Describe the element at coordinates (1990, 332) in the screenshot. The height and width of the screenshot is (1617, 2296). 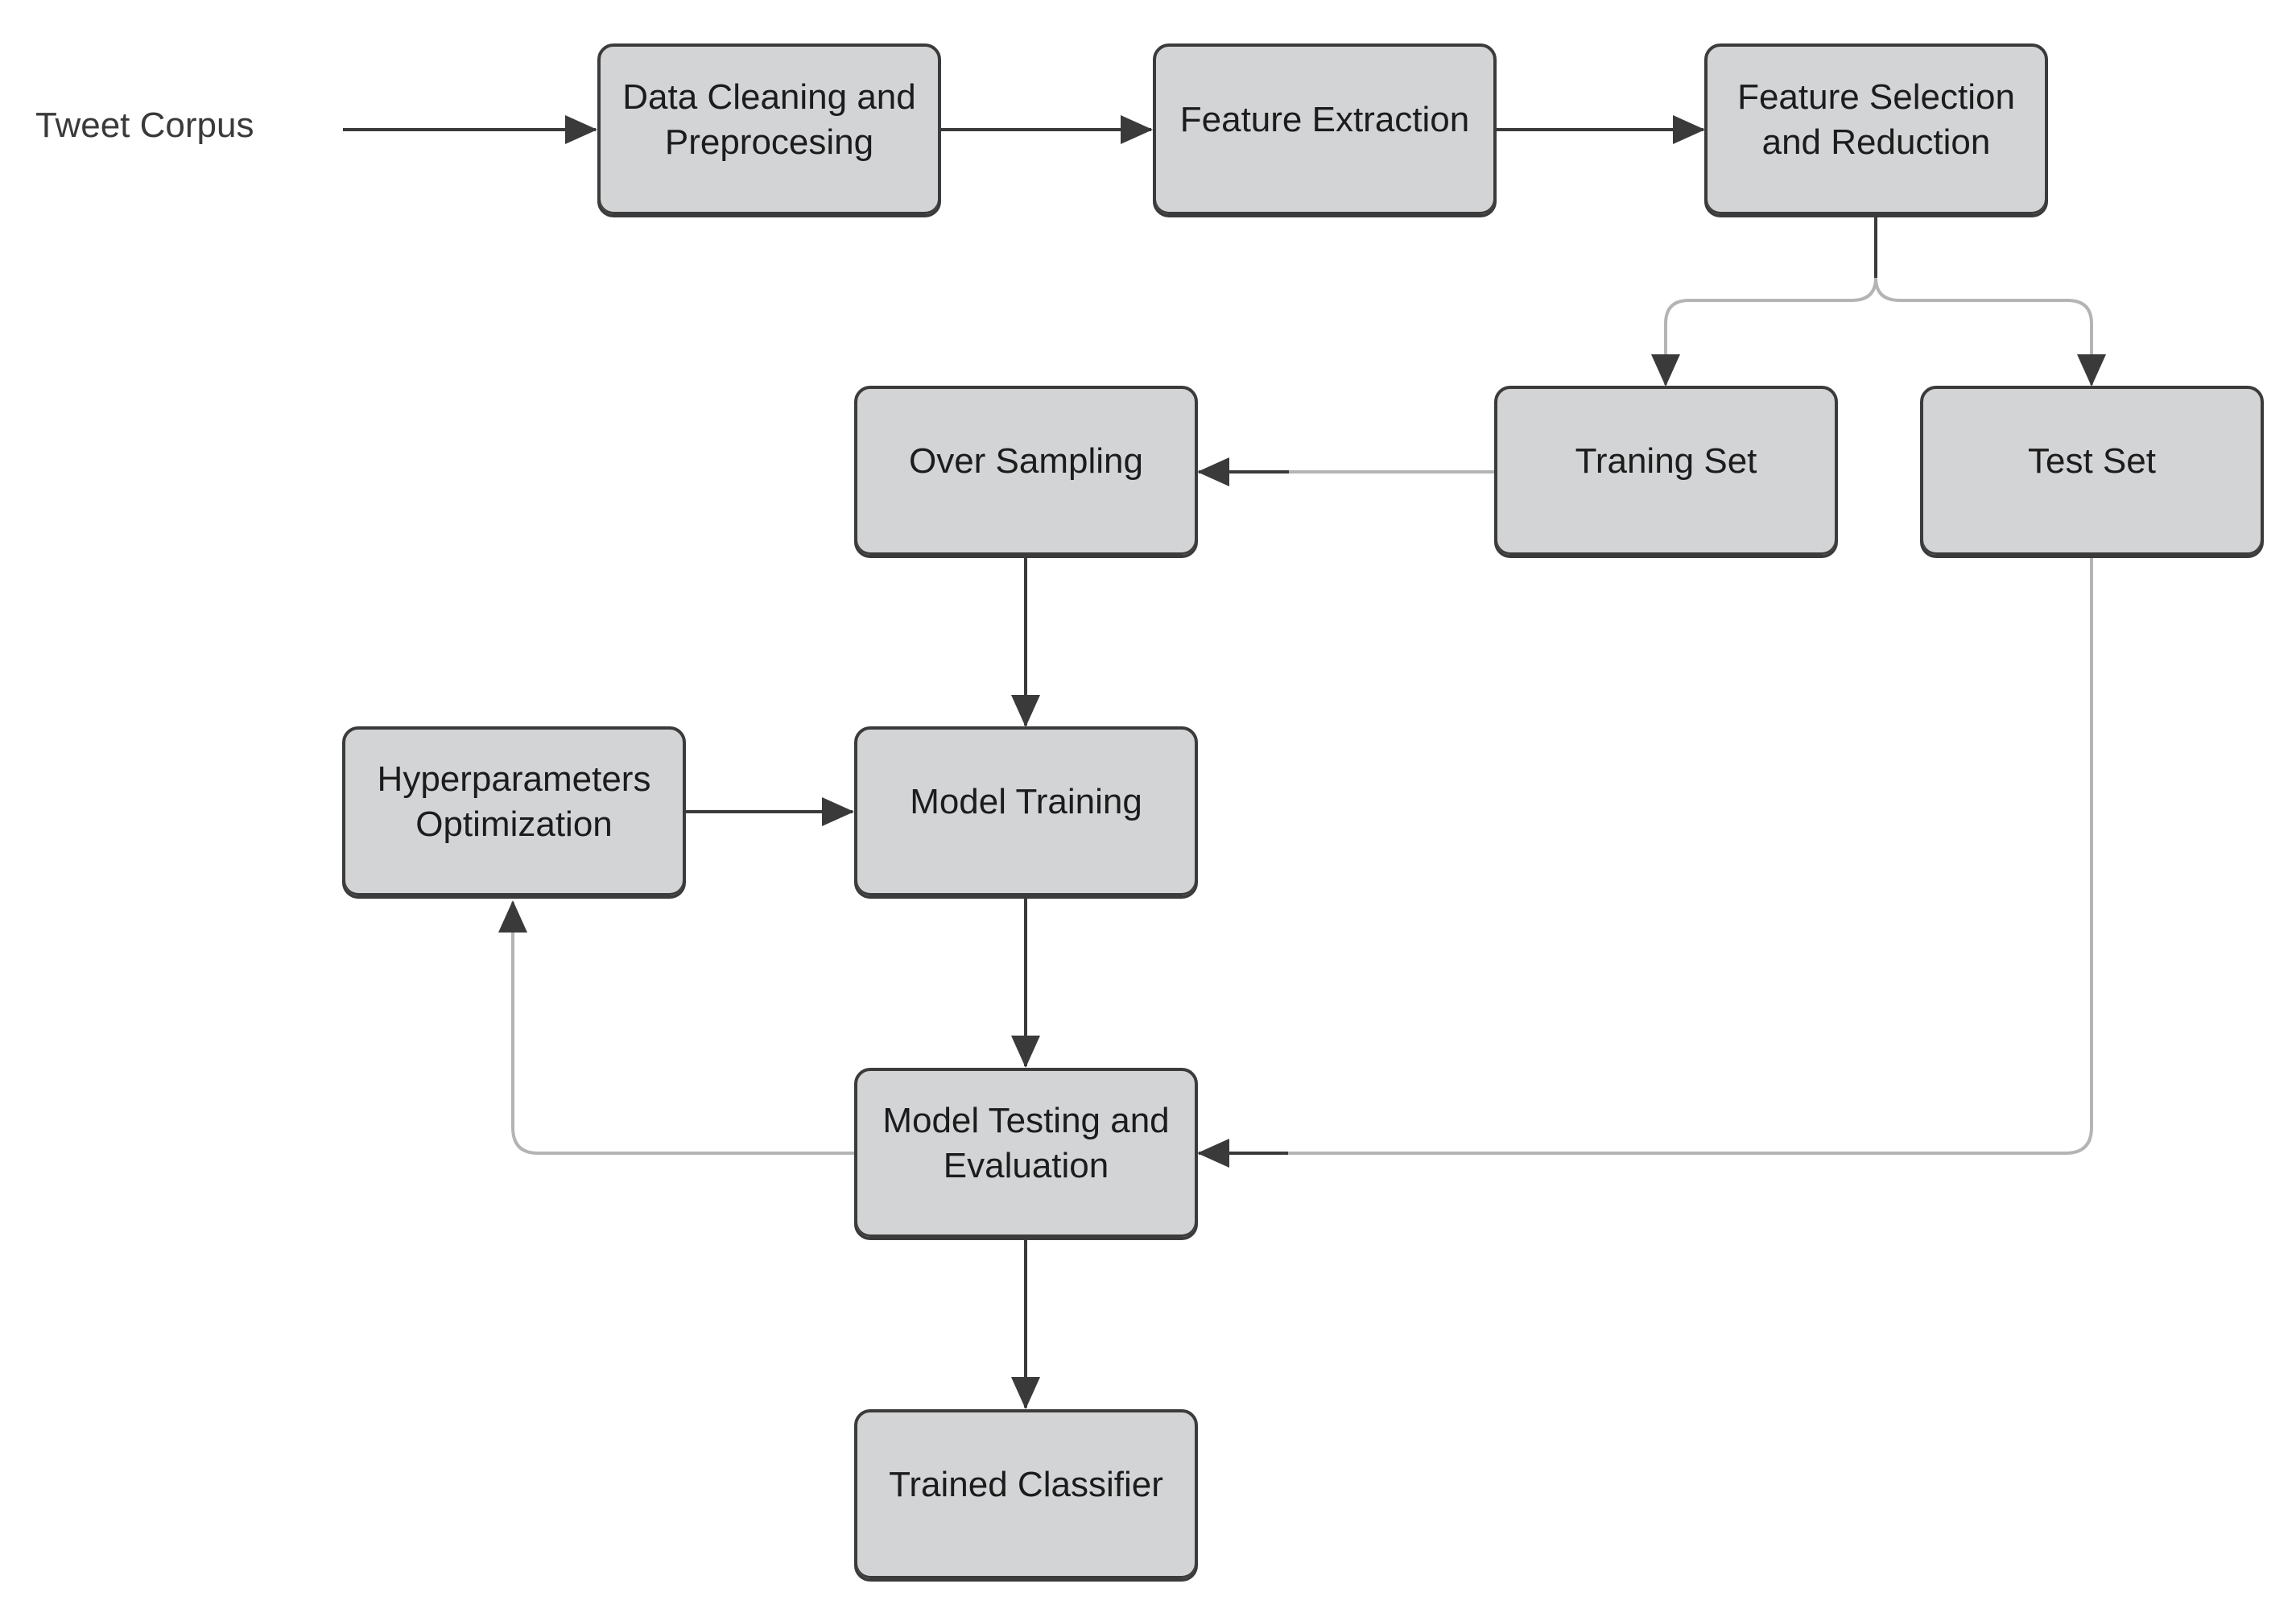
I see `edge-selection-to-test-set` at that location.